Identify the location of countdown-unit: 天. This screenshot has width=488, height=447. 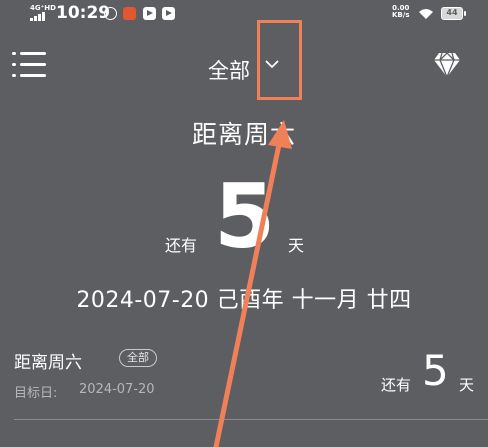
(296, 245).